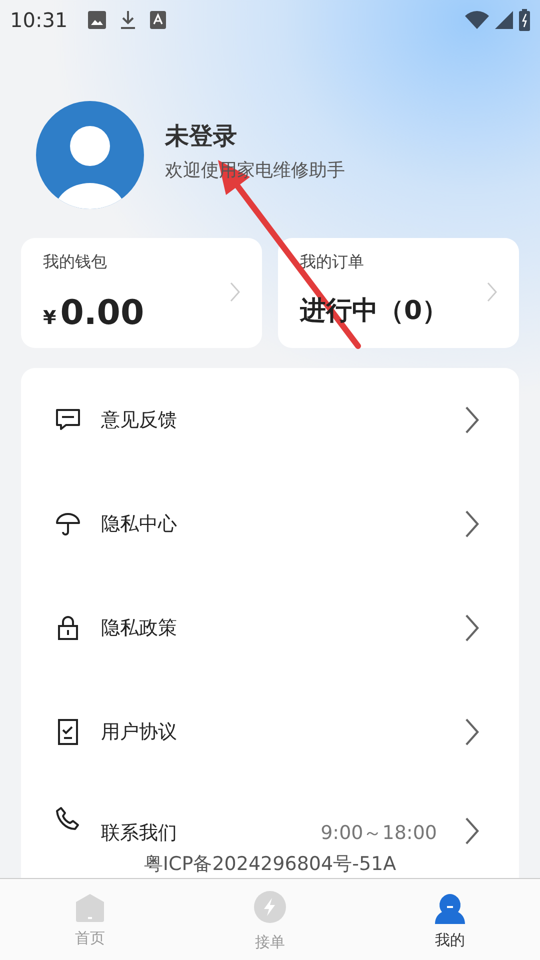 This screenshot has height=960, width=540. I want to click on avatar-icon, so click(90, 155).